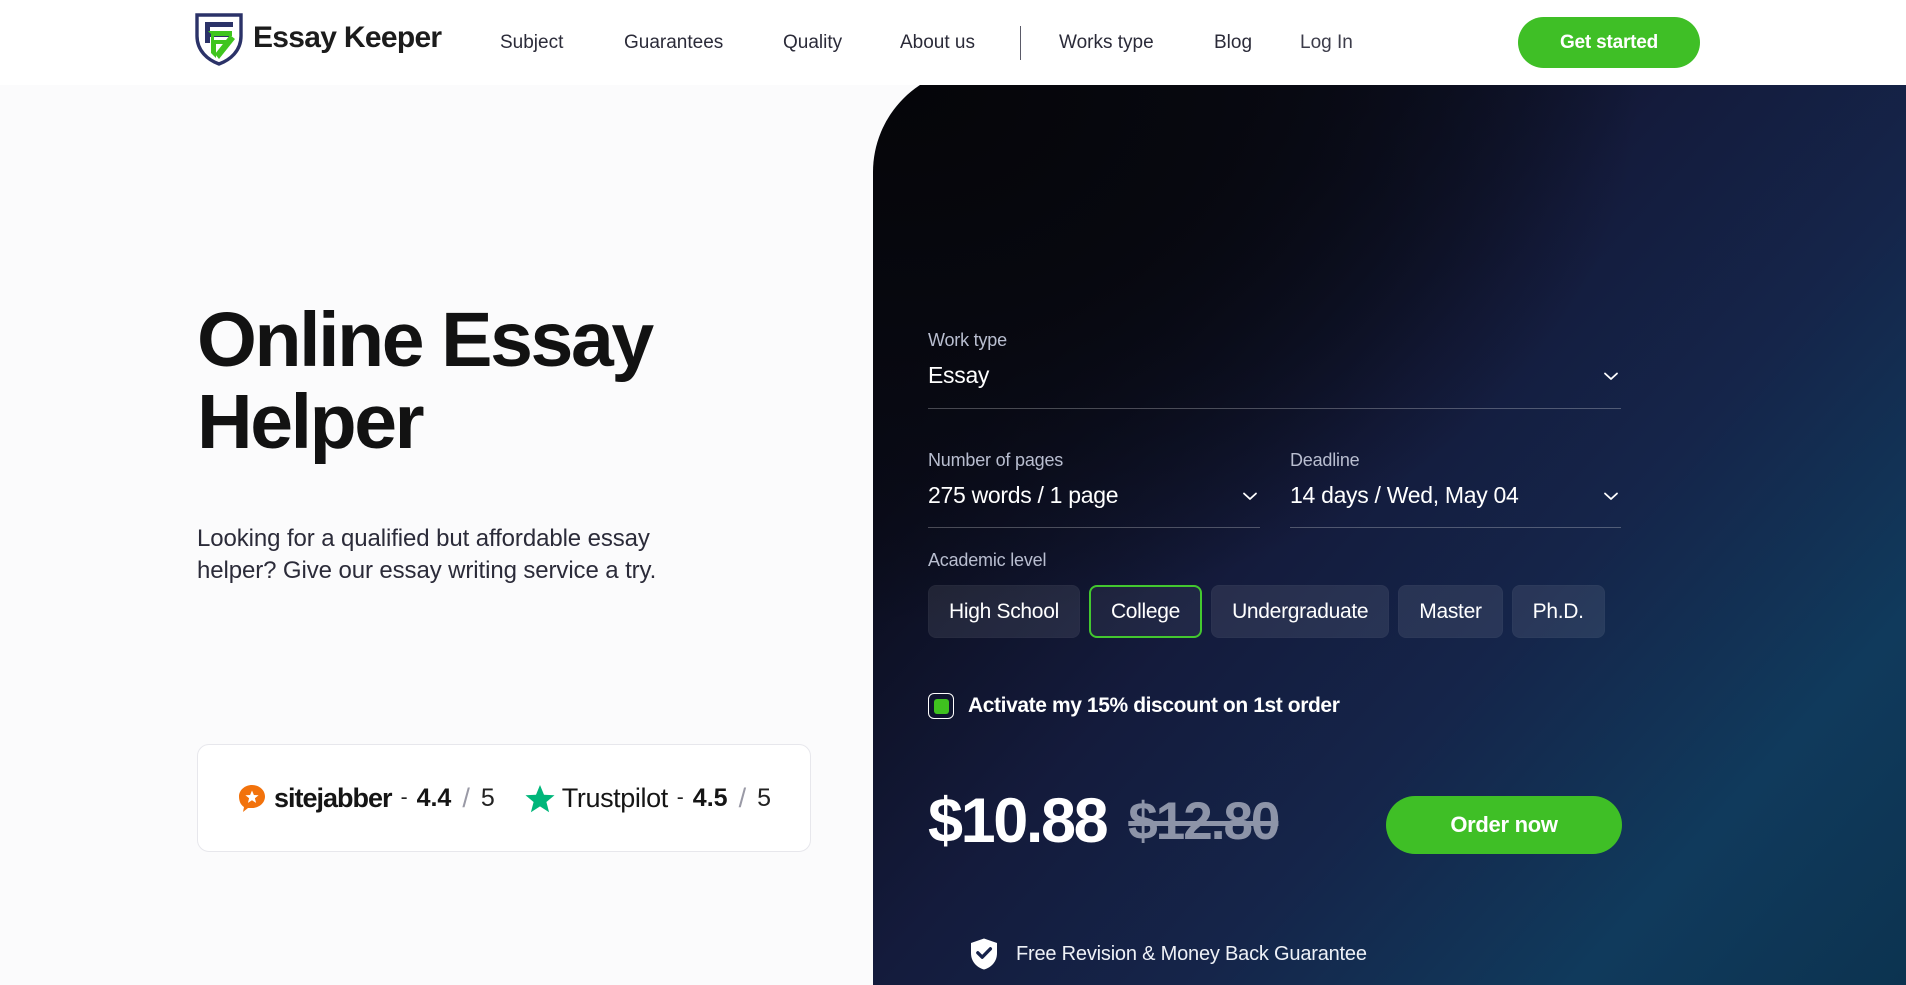  I want to click on page-title: Online Essay Helper, so click(425, 381).